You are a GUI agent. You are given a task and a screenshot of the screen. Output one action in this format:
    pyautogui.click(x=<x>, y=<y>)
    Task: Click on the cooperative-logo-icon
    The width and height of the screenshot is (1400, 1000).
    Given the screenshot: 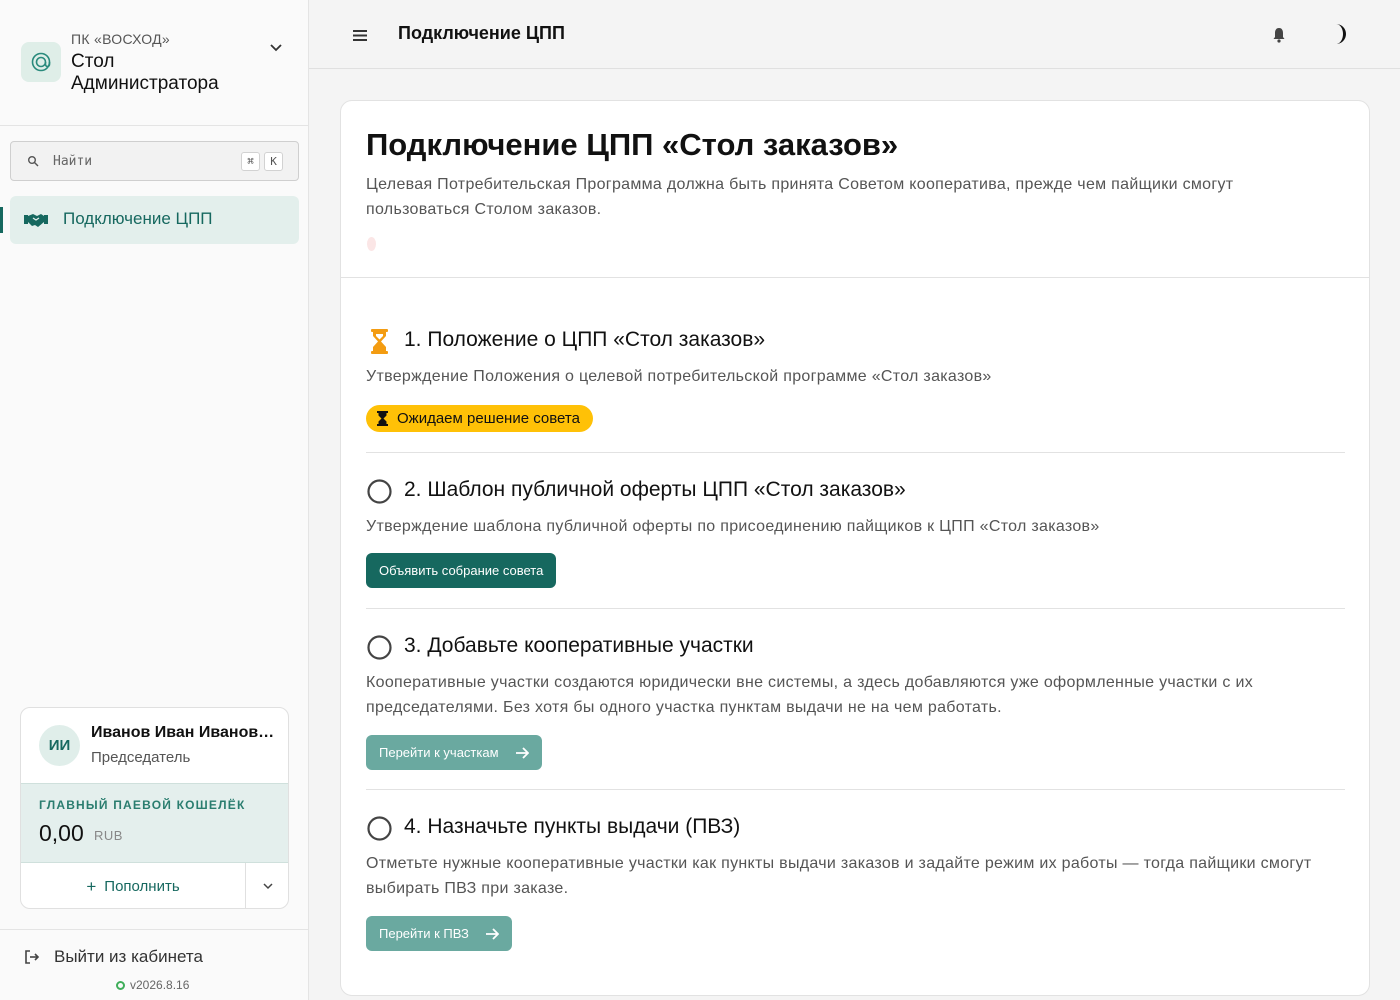 What is the action you would take?
    pyautogui.click(x=41, y=62)
    